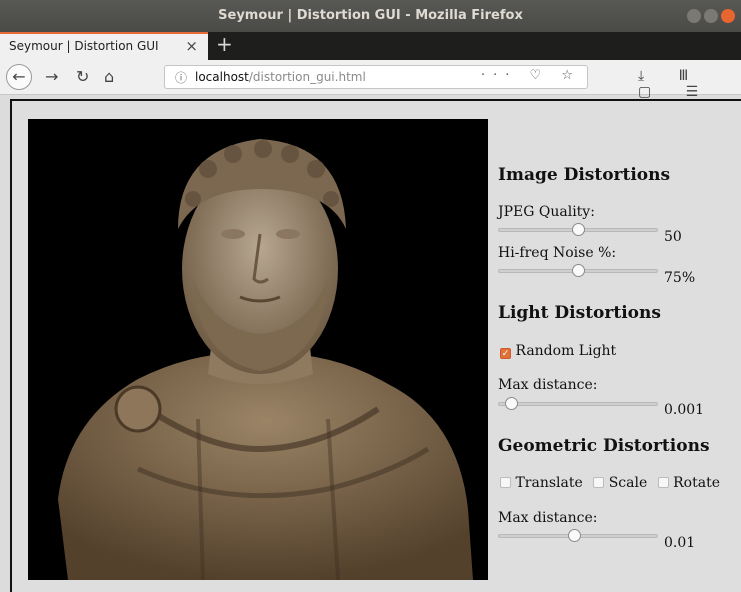 This screenshot has height=592, width=741. I want to click on tab-label: Seymour | Distortion GUI, so click(84, 46).